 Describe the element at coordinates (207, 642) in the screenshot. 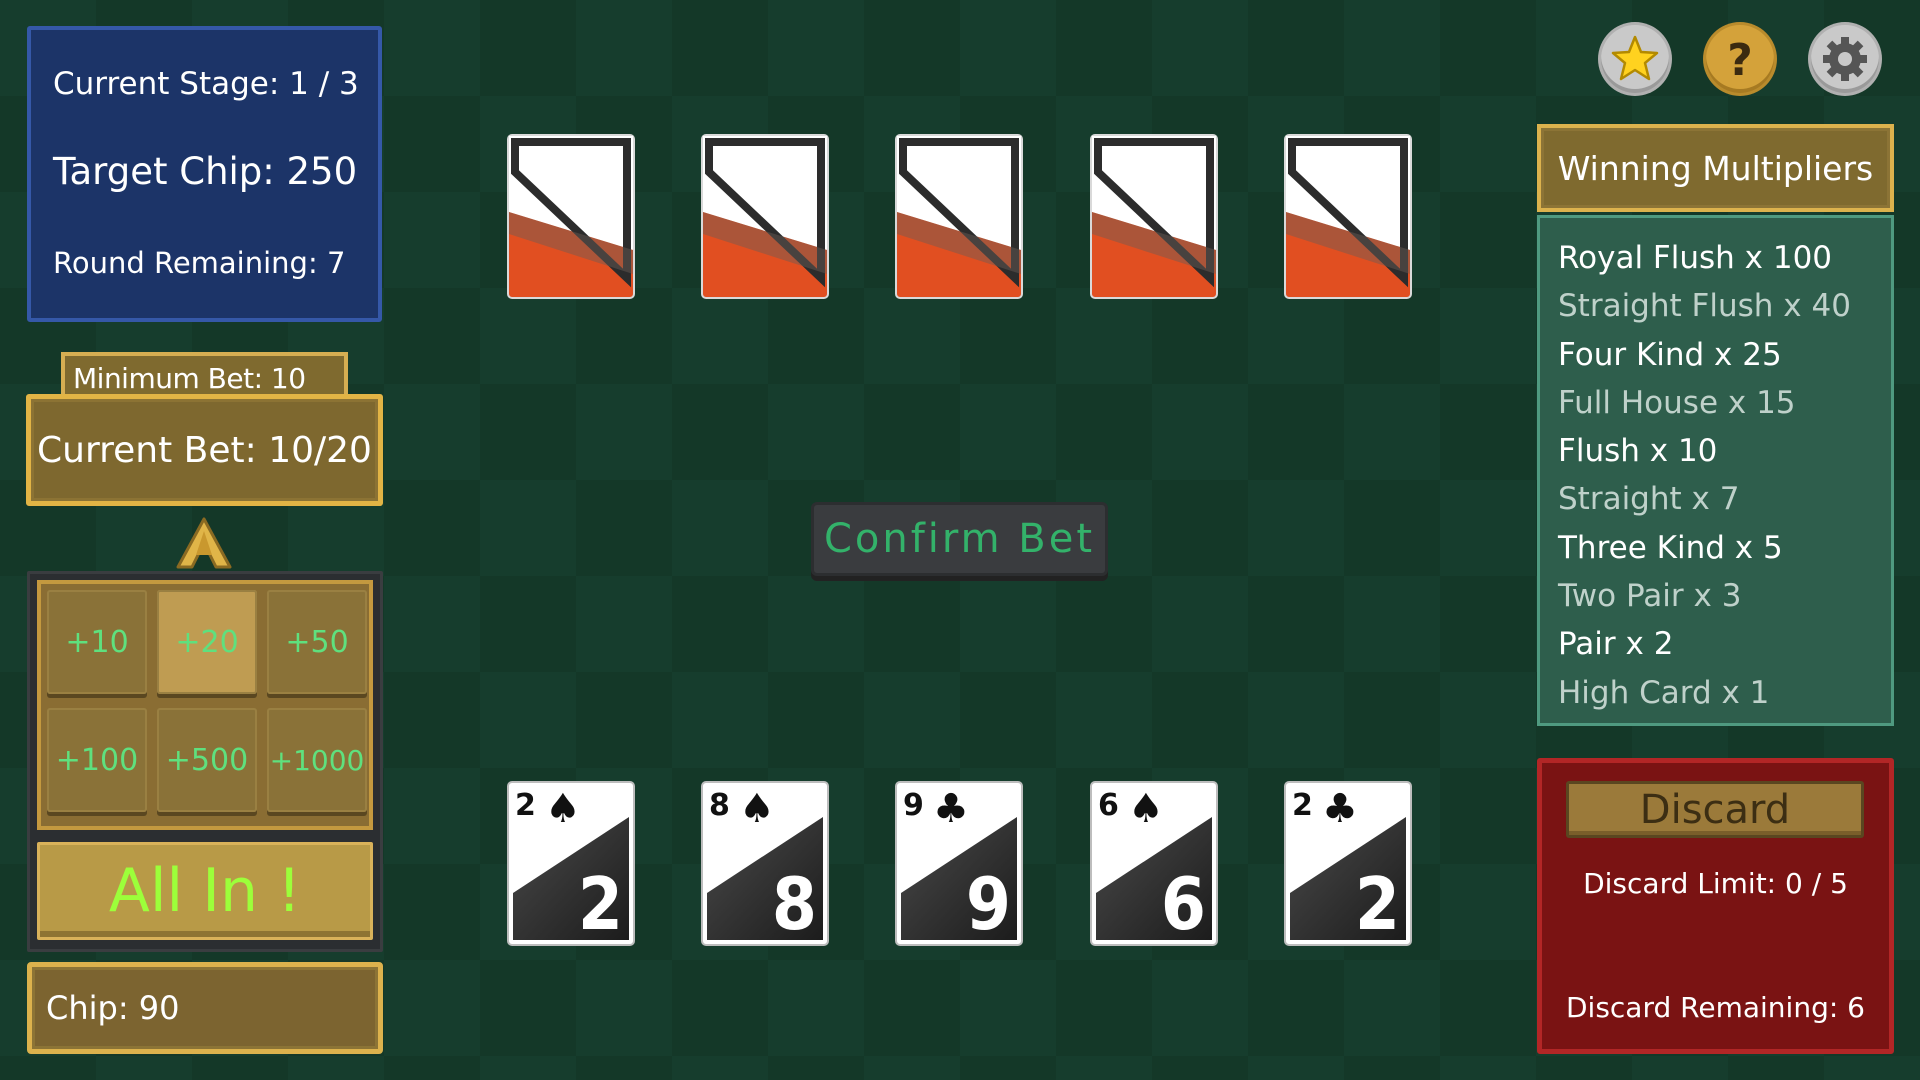

I see `chip-button-20: +20` at that location.